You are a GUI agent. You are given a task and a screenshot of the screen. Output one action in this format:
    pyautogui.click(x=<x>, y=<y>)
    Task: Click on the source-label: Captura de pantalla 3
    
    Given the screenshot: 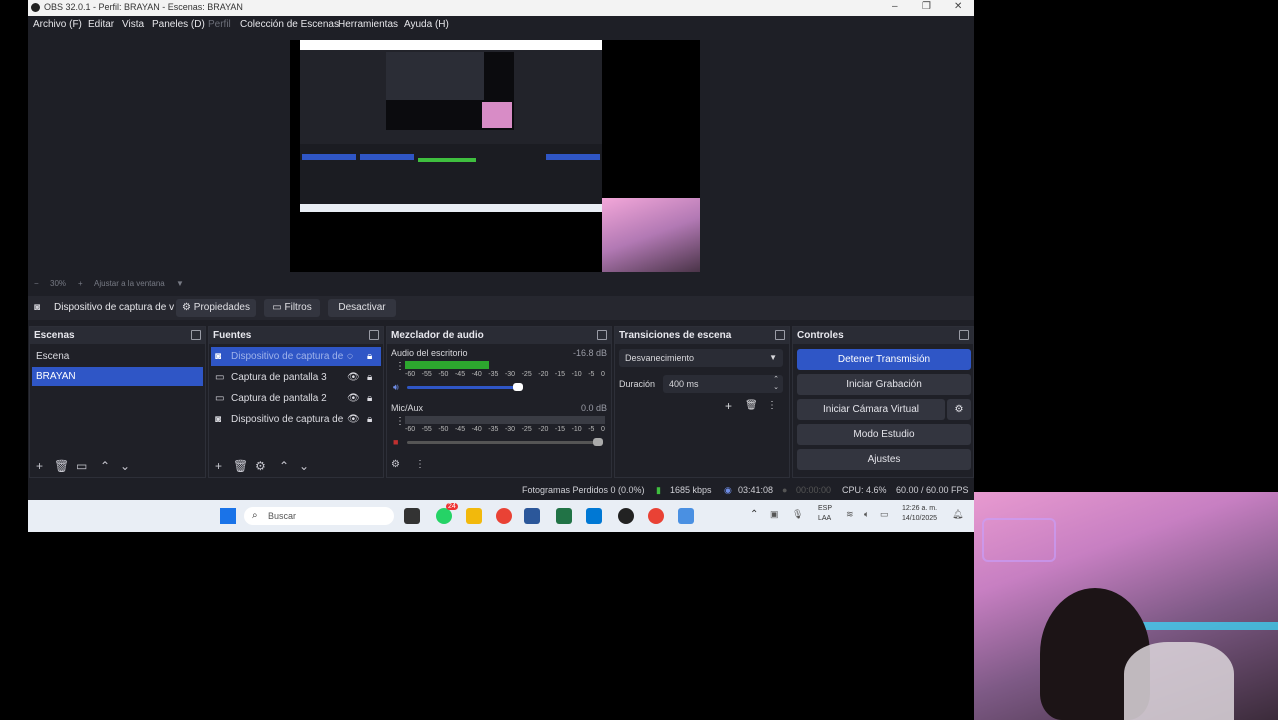 What is the action you would take?
    pyautogui.click(x=279, y=377)
    